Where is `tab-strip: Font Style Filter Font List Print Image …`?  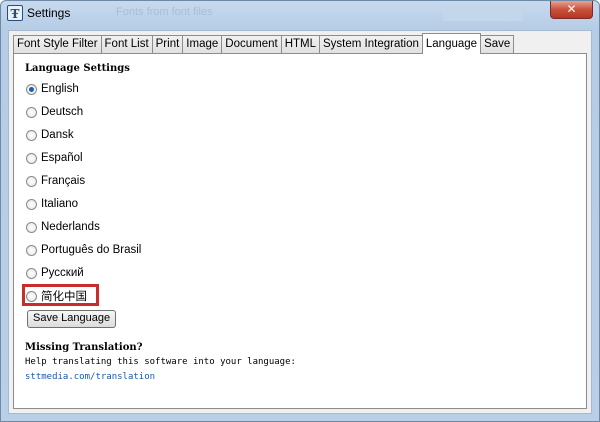
tab-strip: Font Style Filter Font List Print Image … is located at coordinates (264, 43).